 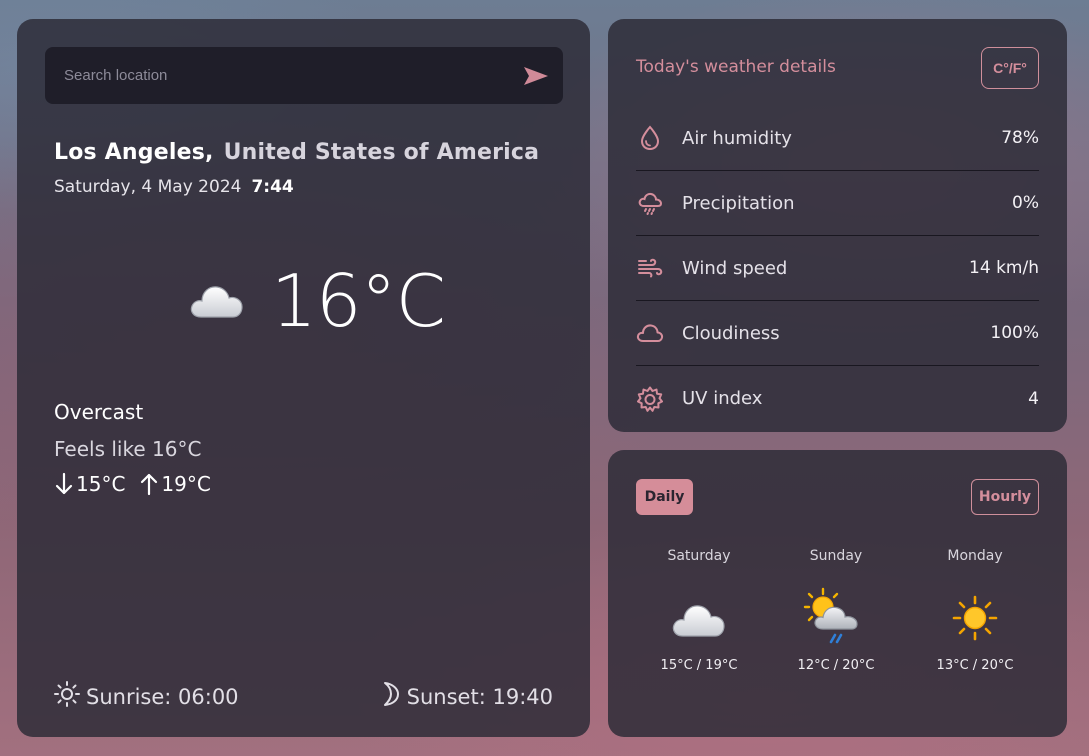 I want to click on forecast-day: Saturday 15°C / 19°C, so click(x=699, y=610).